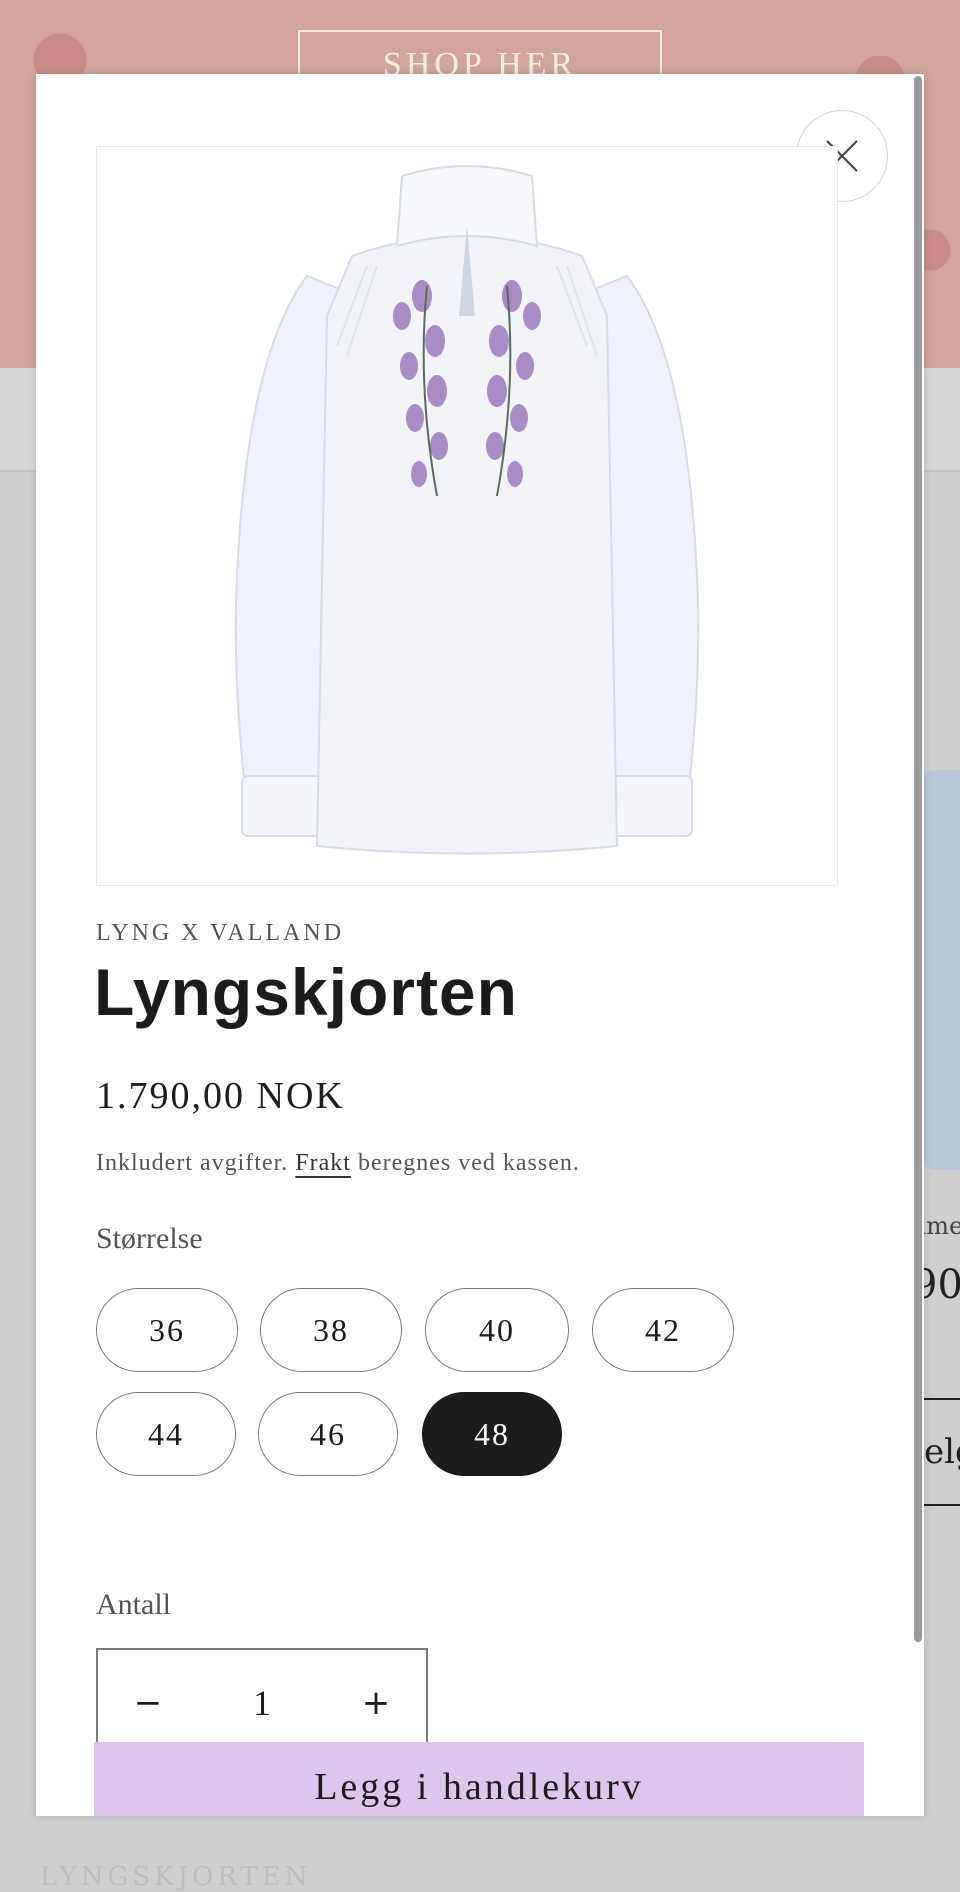  I want to click on size-option-38: 38, so click(331, 1330).